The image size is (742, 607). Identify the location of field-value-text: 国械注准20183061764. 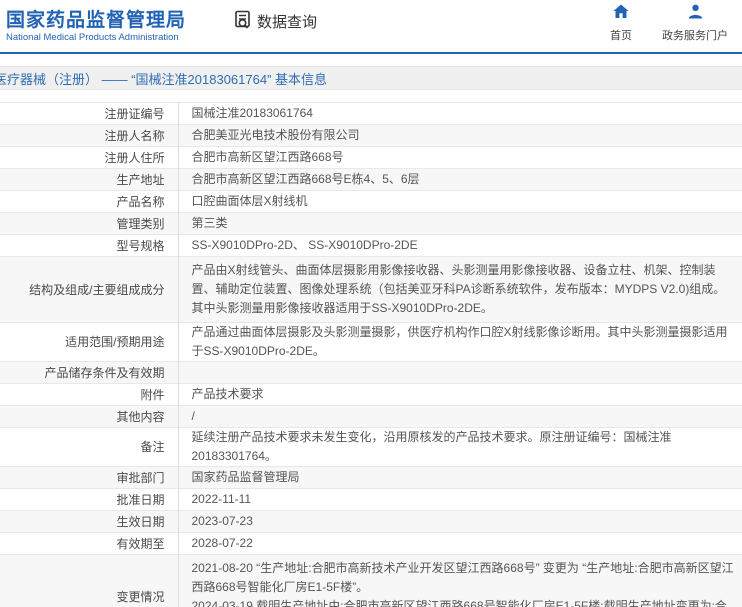
(252, 113).